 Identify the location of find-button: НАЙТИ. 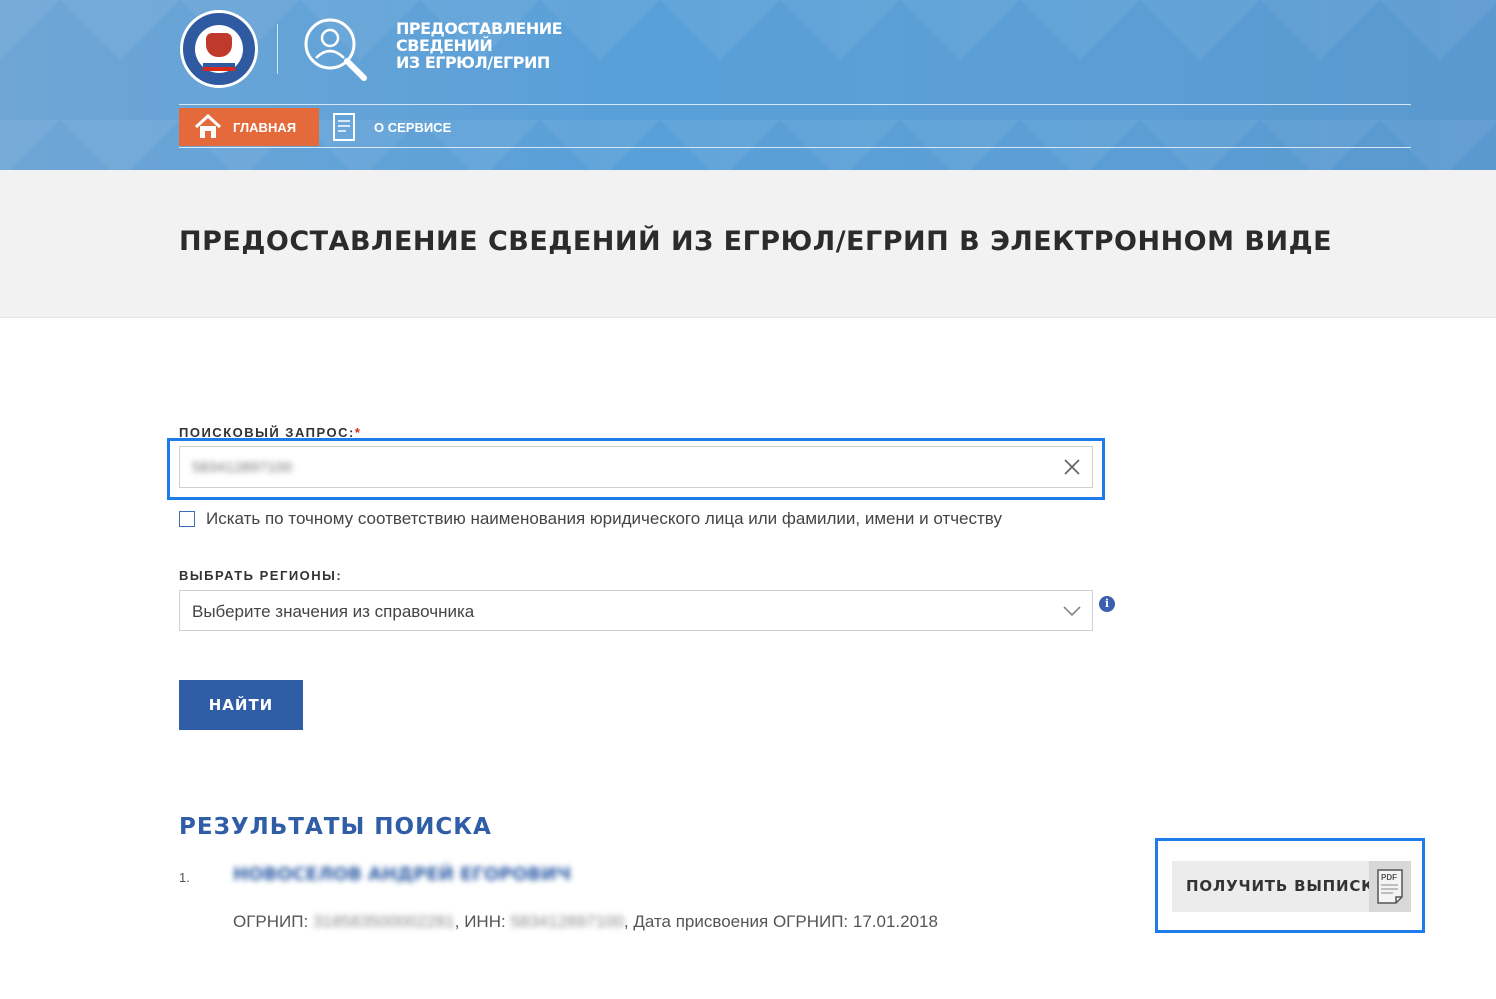
(241, 705).